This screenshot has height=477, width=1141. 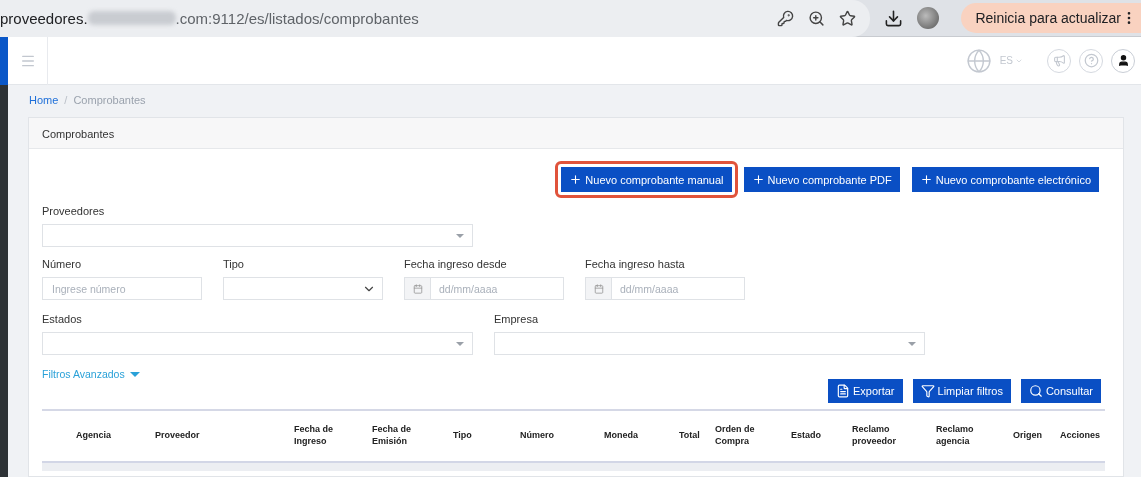 I want to click on zoom-icon, so click(x=817, y=18).